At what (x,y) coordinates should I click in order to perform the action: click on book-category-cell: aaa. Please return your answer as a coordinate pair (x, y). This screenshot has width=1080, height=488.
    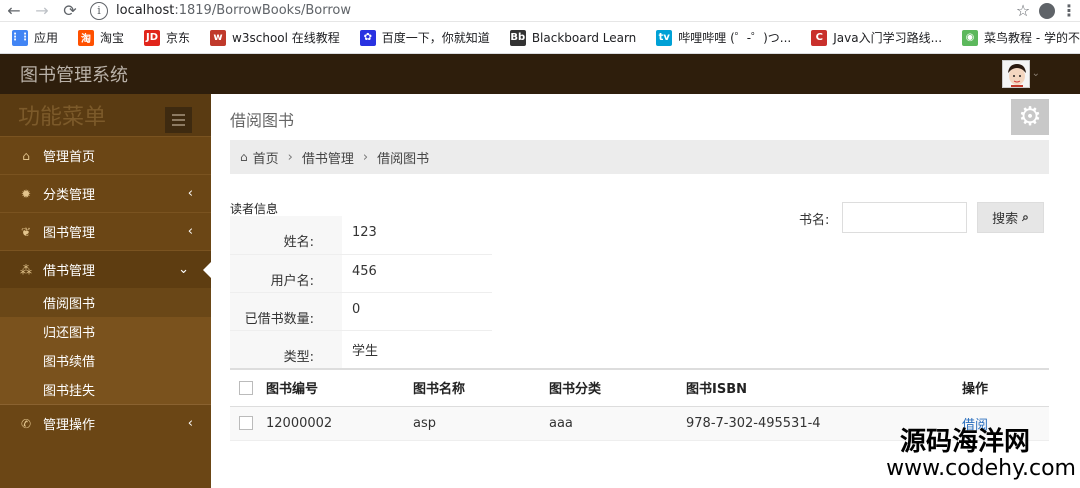
    Looking at the image, I should click on (617, 423).